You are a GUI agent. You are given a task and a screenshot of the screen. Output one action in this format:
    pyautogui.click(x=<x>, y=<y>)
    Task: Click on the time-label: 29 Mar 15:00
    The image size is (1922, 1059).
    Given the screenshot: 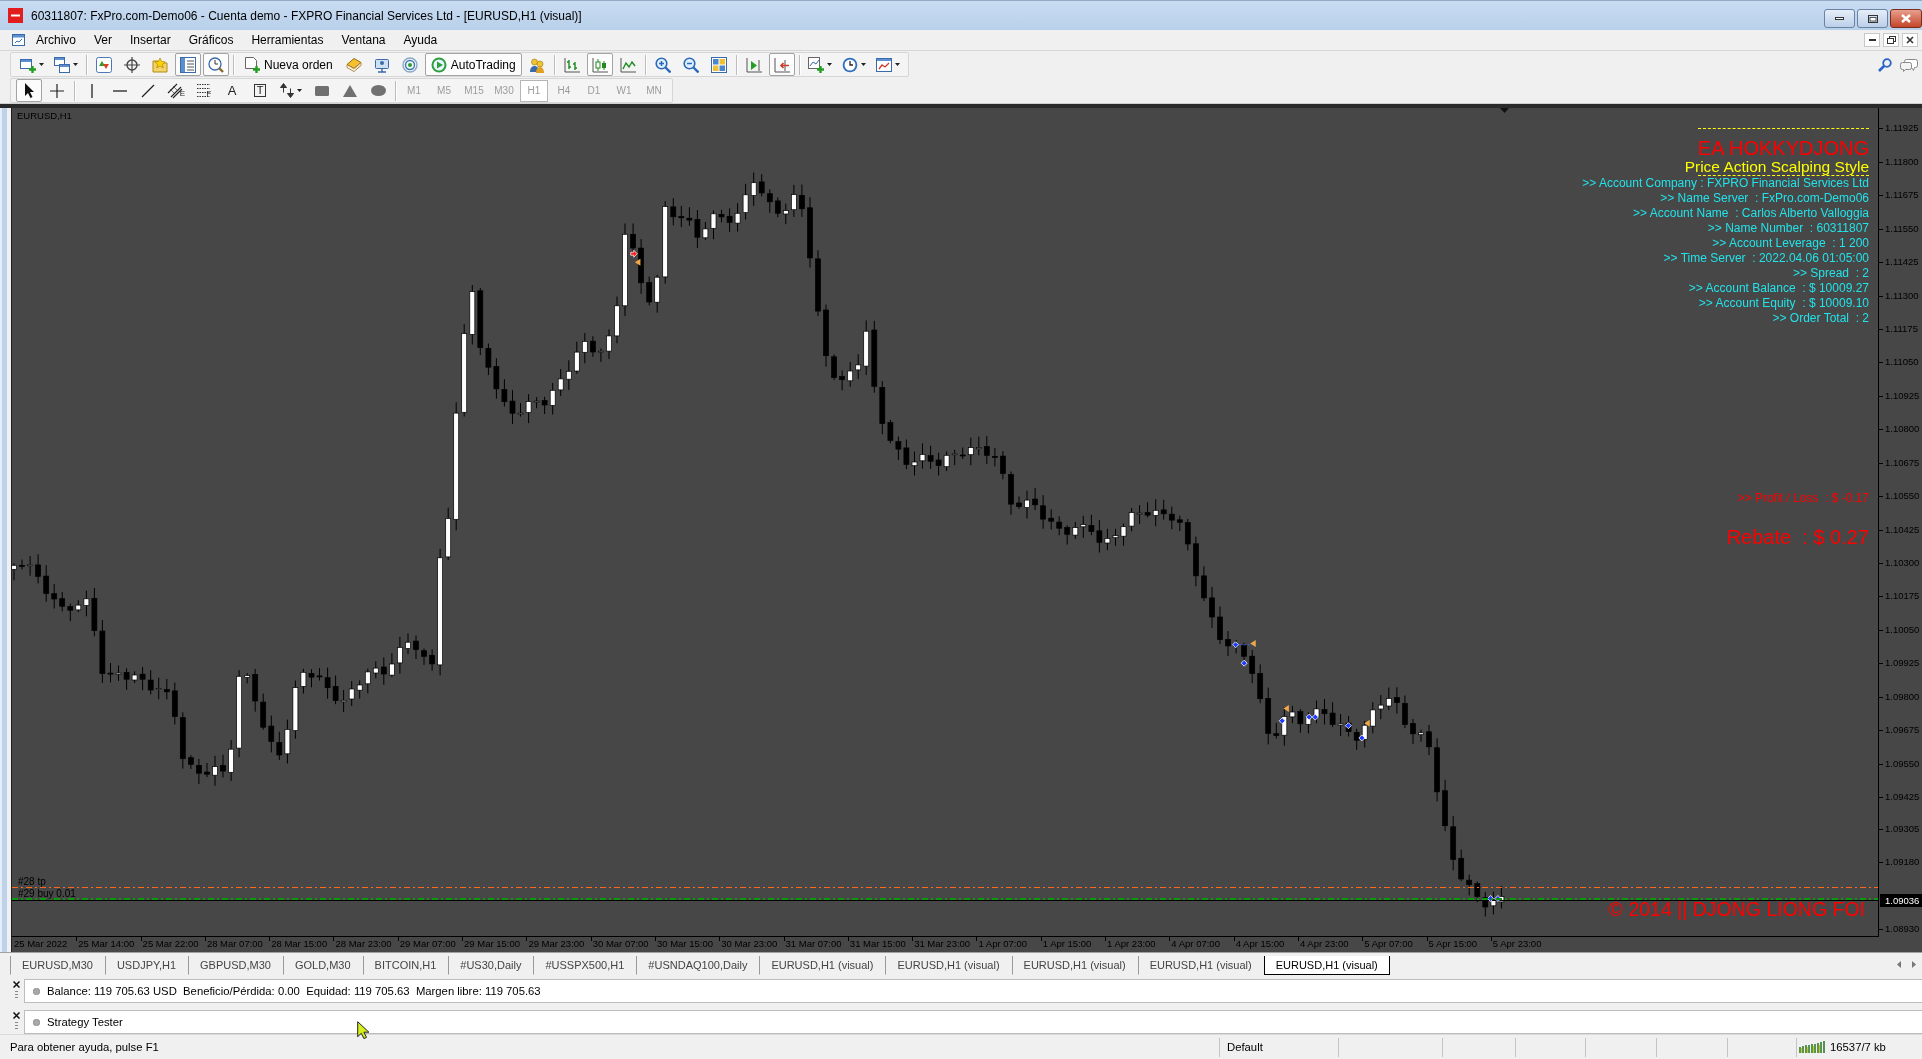 What is the action you would take?
    pyautogui.click(x=492, y=944)
    